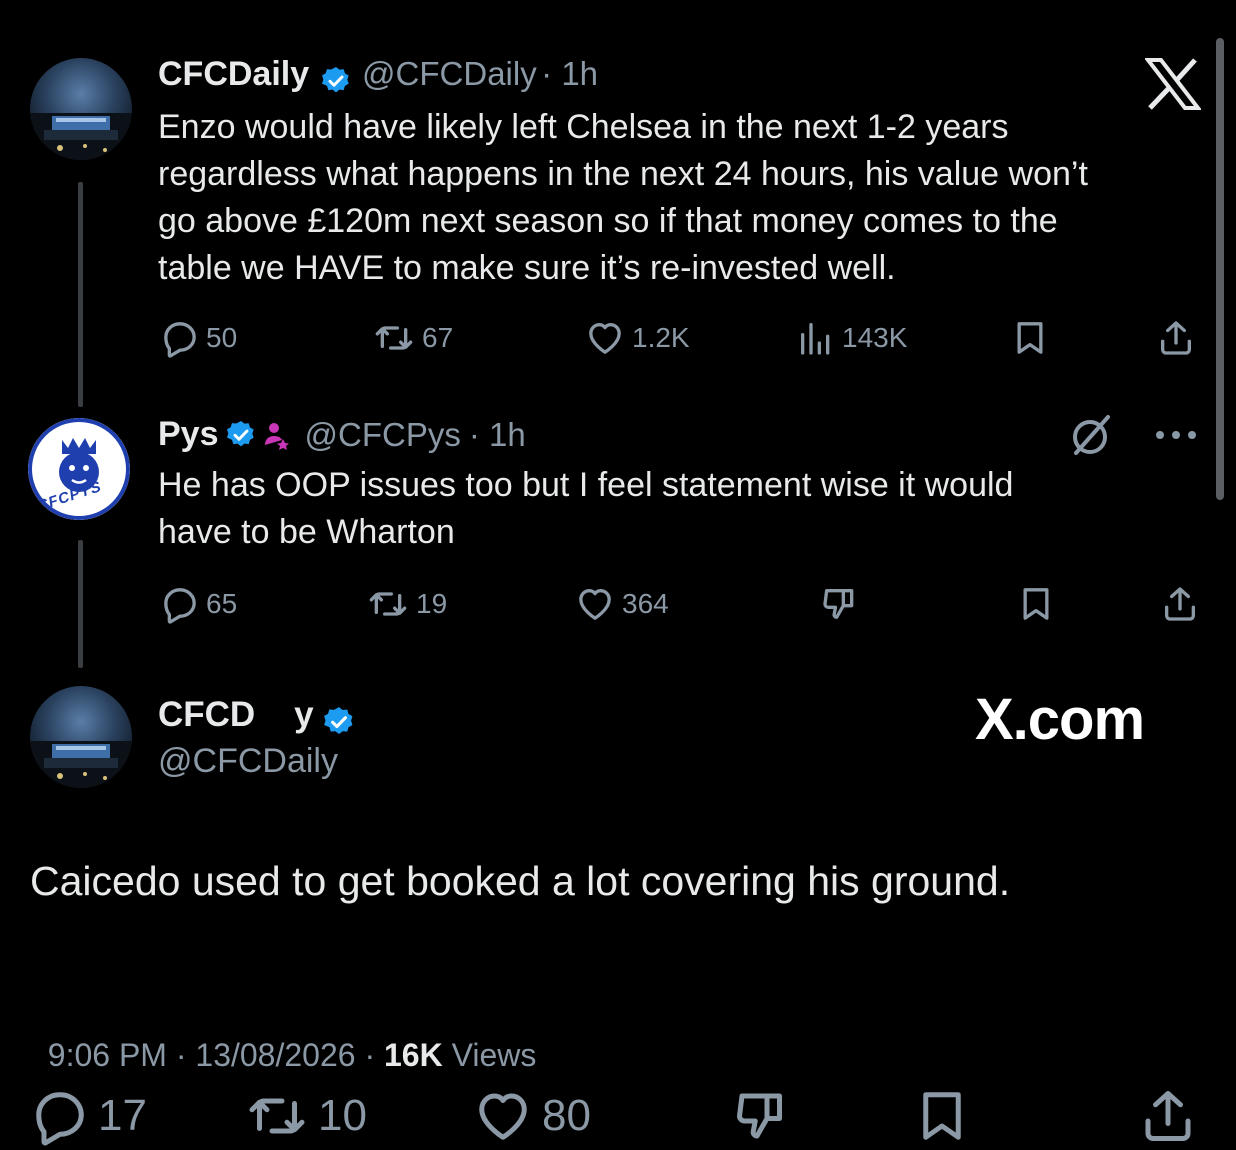 This screenshot has width=1236, height=1150. Describe the element at coordinates (413, 1055) in the screenshot. I see `views-count: 16K` at that location.